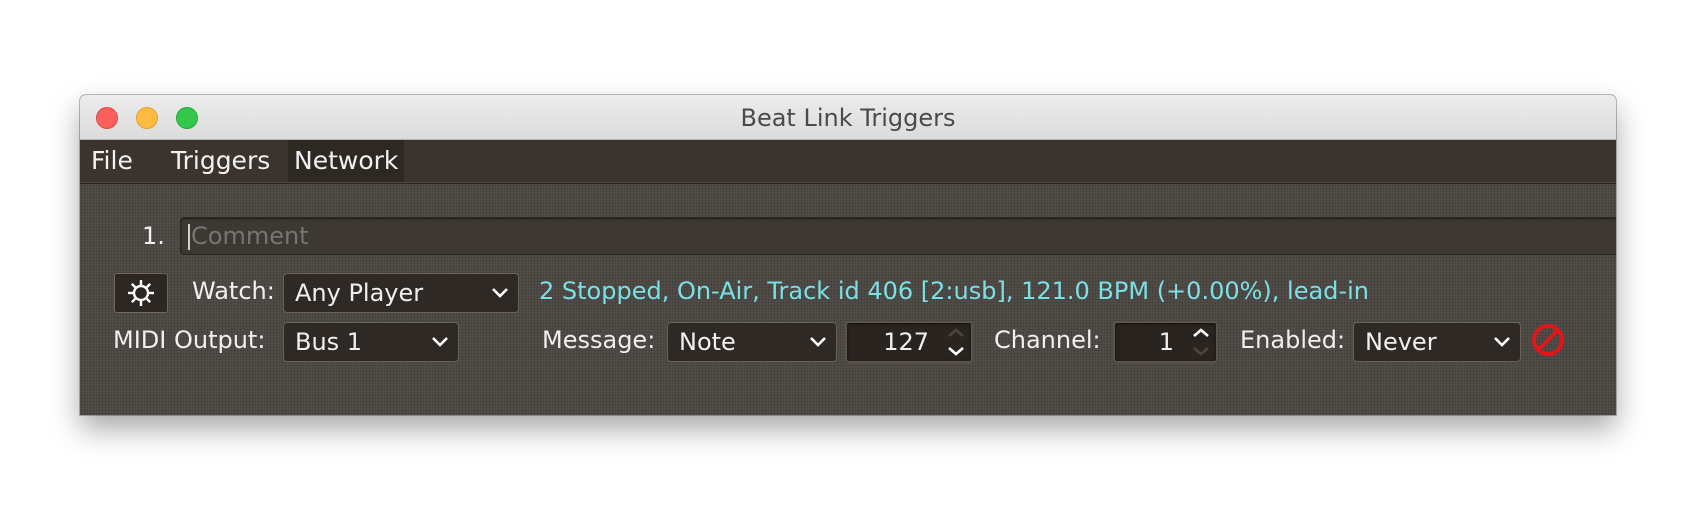  Describe the element at coordinates (848, 161) in the screenshot. I see `menu-bar: File Triggers Network` at that location.